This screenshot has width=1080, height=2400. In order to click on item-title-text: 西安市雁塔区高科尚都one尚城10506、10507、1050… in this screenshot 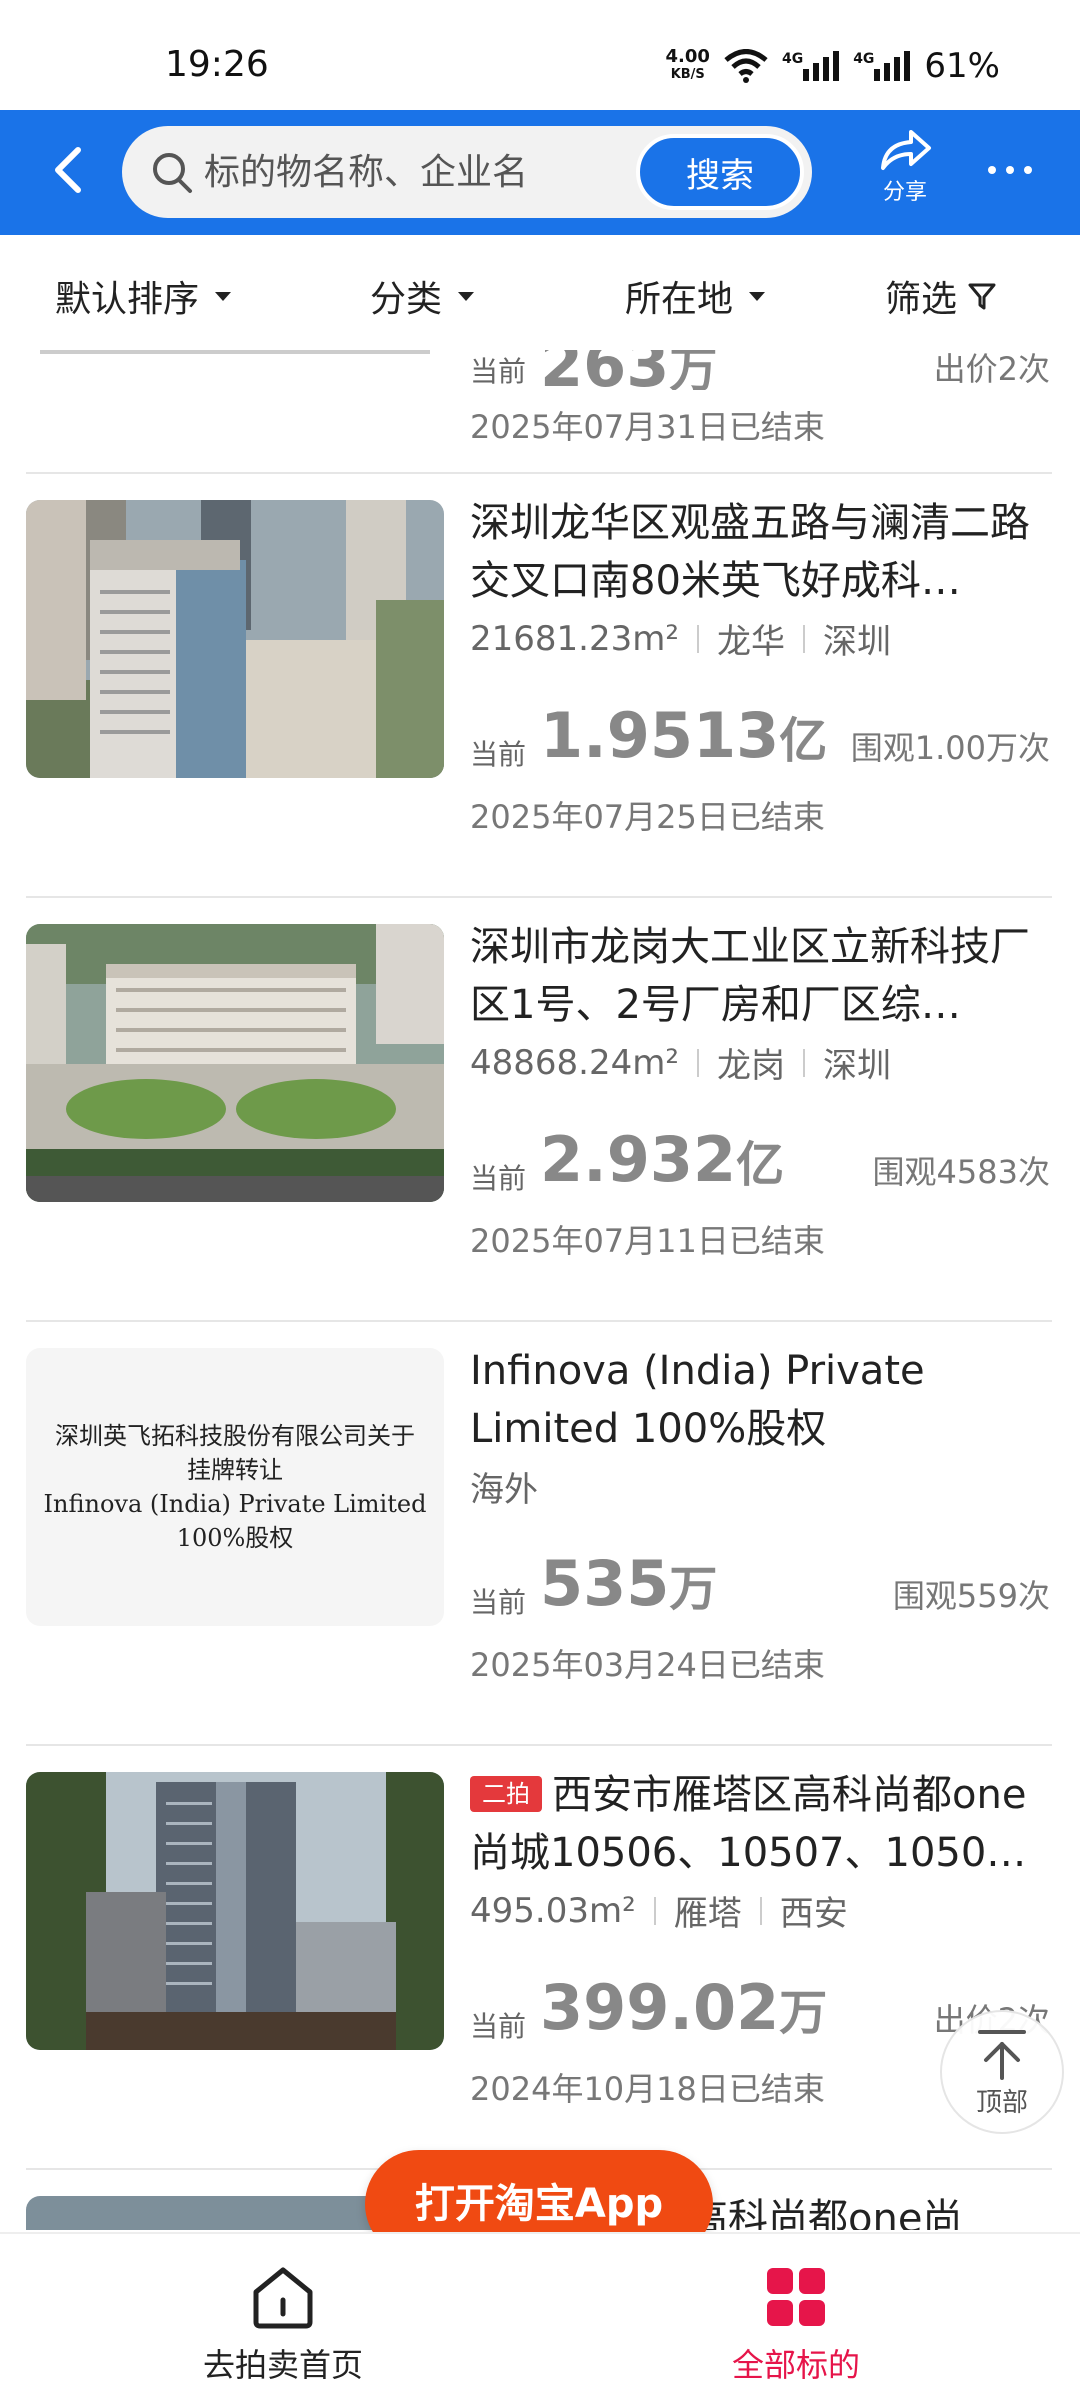, I will do `click(748, 1824)`.